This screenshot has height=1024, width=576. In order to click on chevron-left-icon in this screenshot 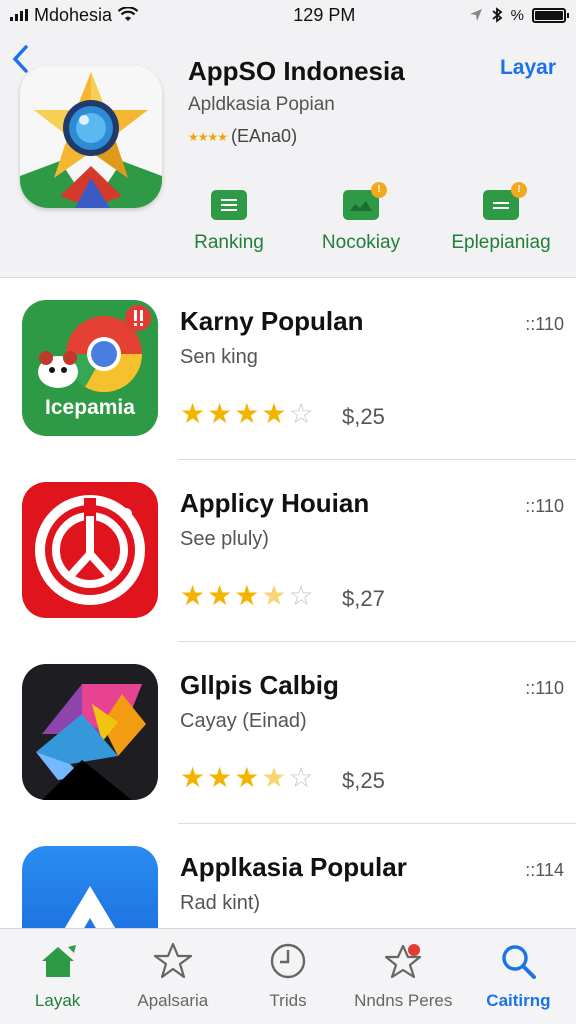, I will do `click(20, 59)`.